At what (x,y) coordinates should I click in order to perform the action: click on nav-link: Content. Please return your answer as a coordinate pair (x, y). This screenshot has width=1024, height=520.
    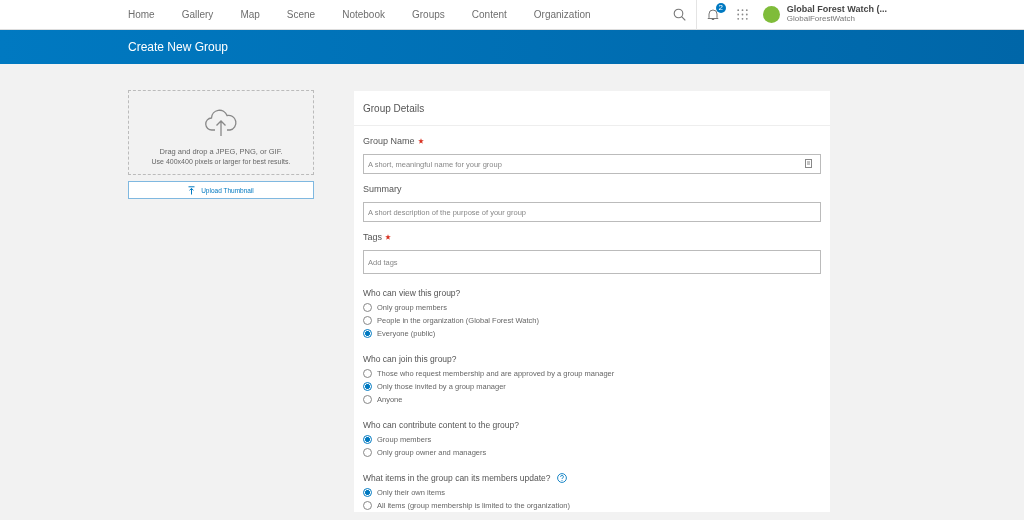
    Looking at the image, I should click on (489, 14).